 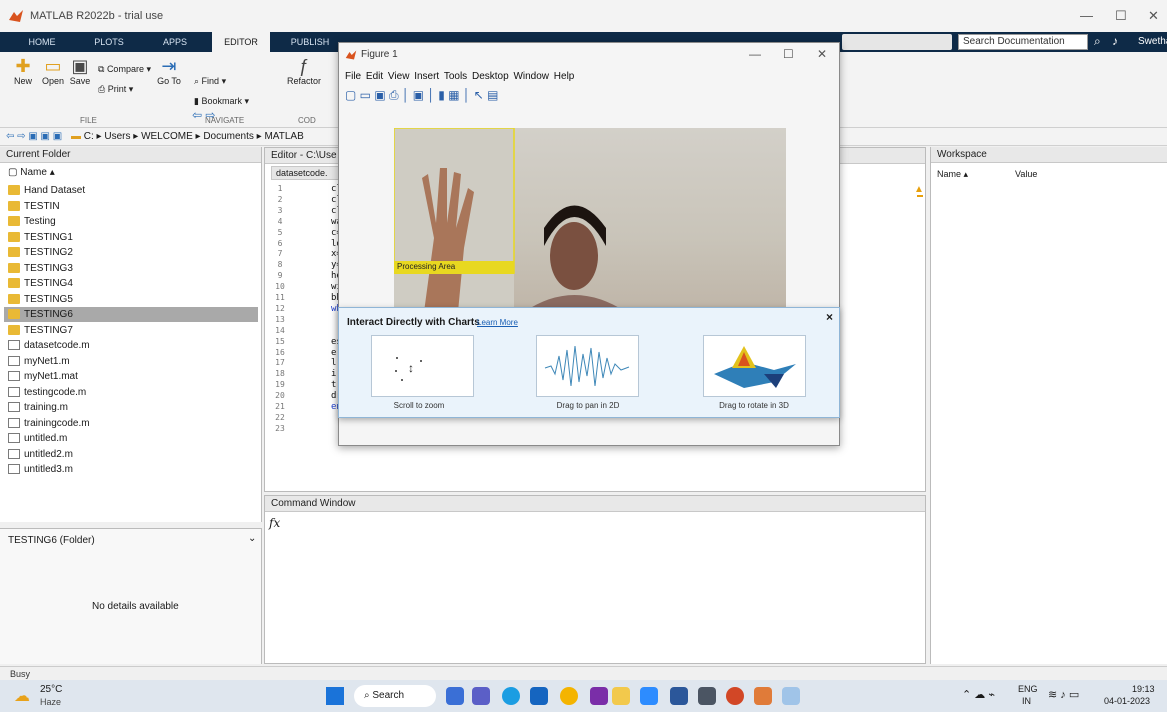 I want to click on workspace-name-header: Name ▴, so click(x=952, y=174).